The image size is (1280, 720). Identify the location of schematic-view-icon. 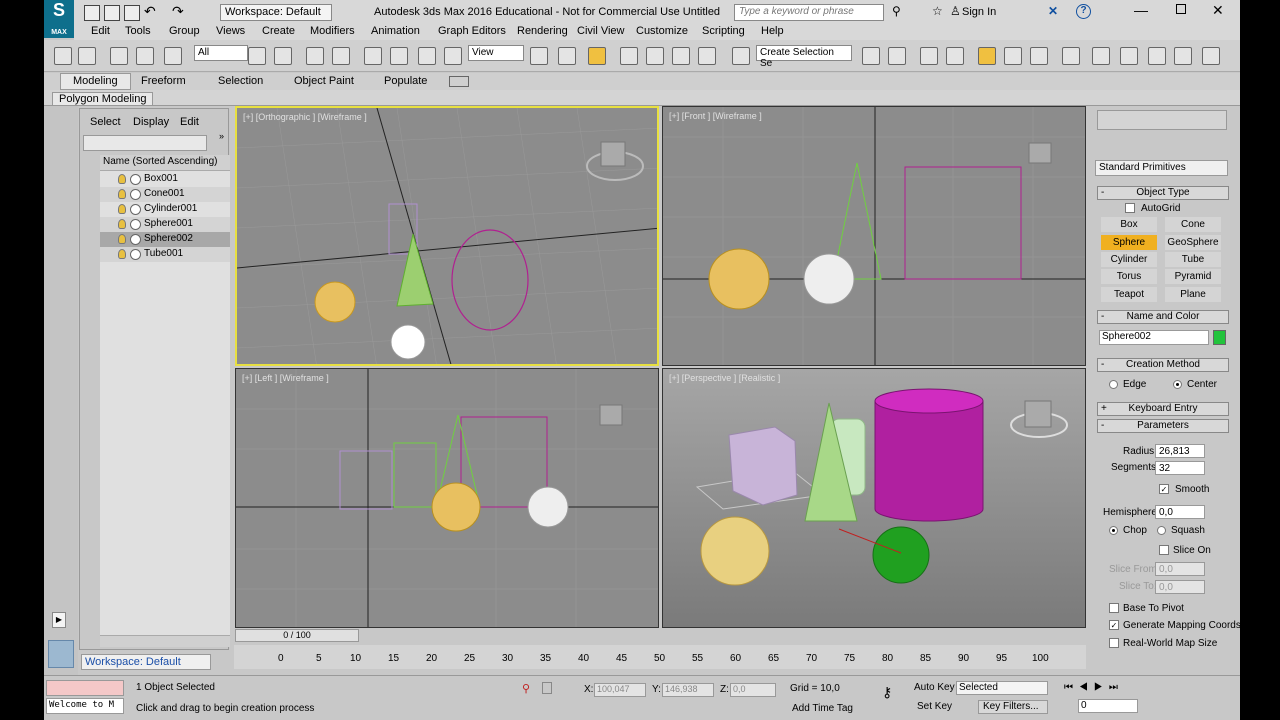
(1039, 56).